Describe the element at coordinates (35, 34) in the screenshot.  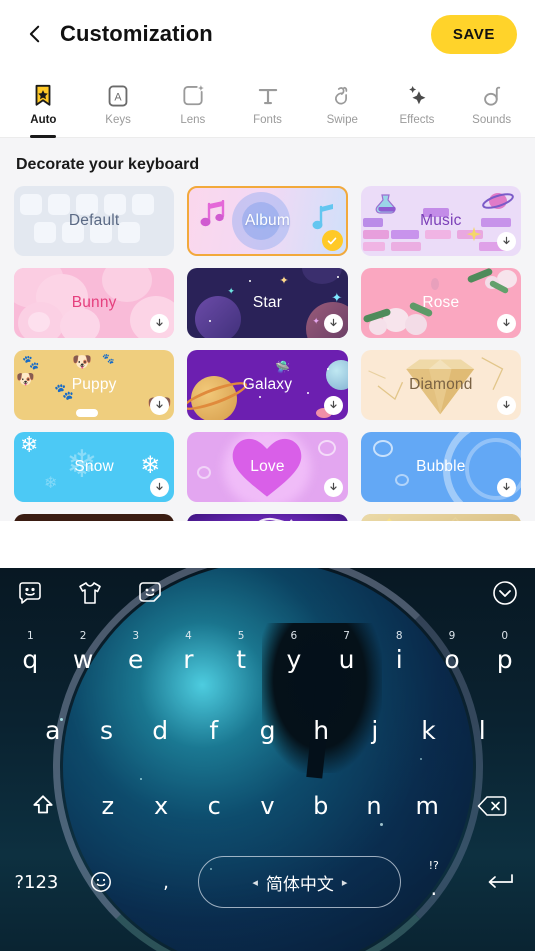
I see `back-button` at that location.